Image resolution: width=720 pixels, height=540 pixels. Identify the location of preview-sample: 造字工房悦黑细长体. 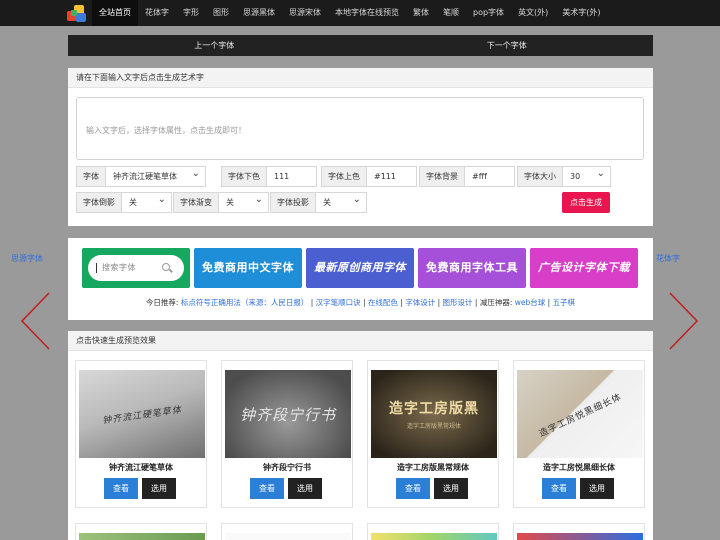
(580, 415).